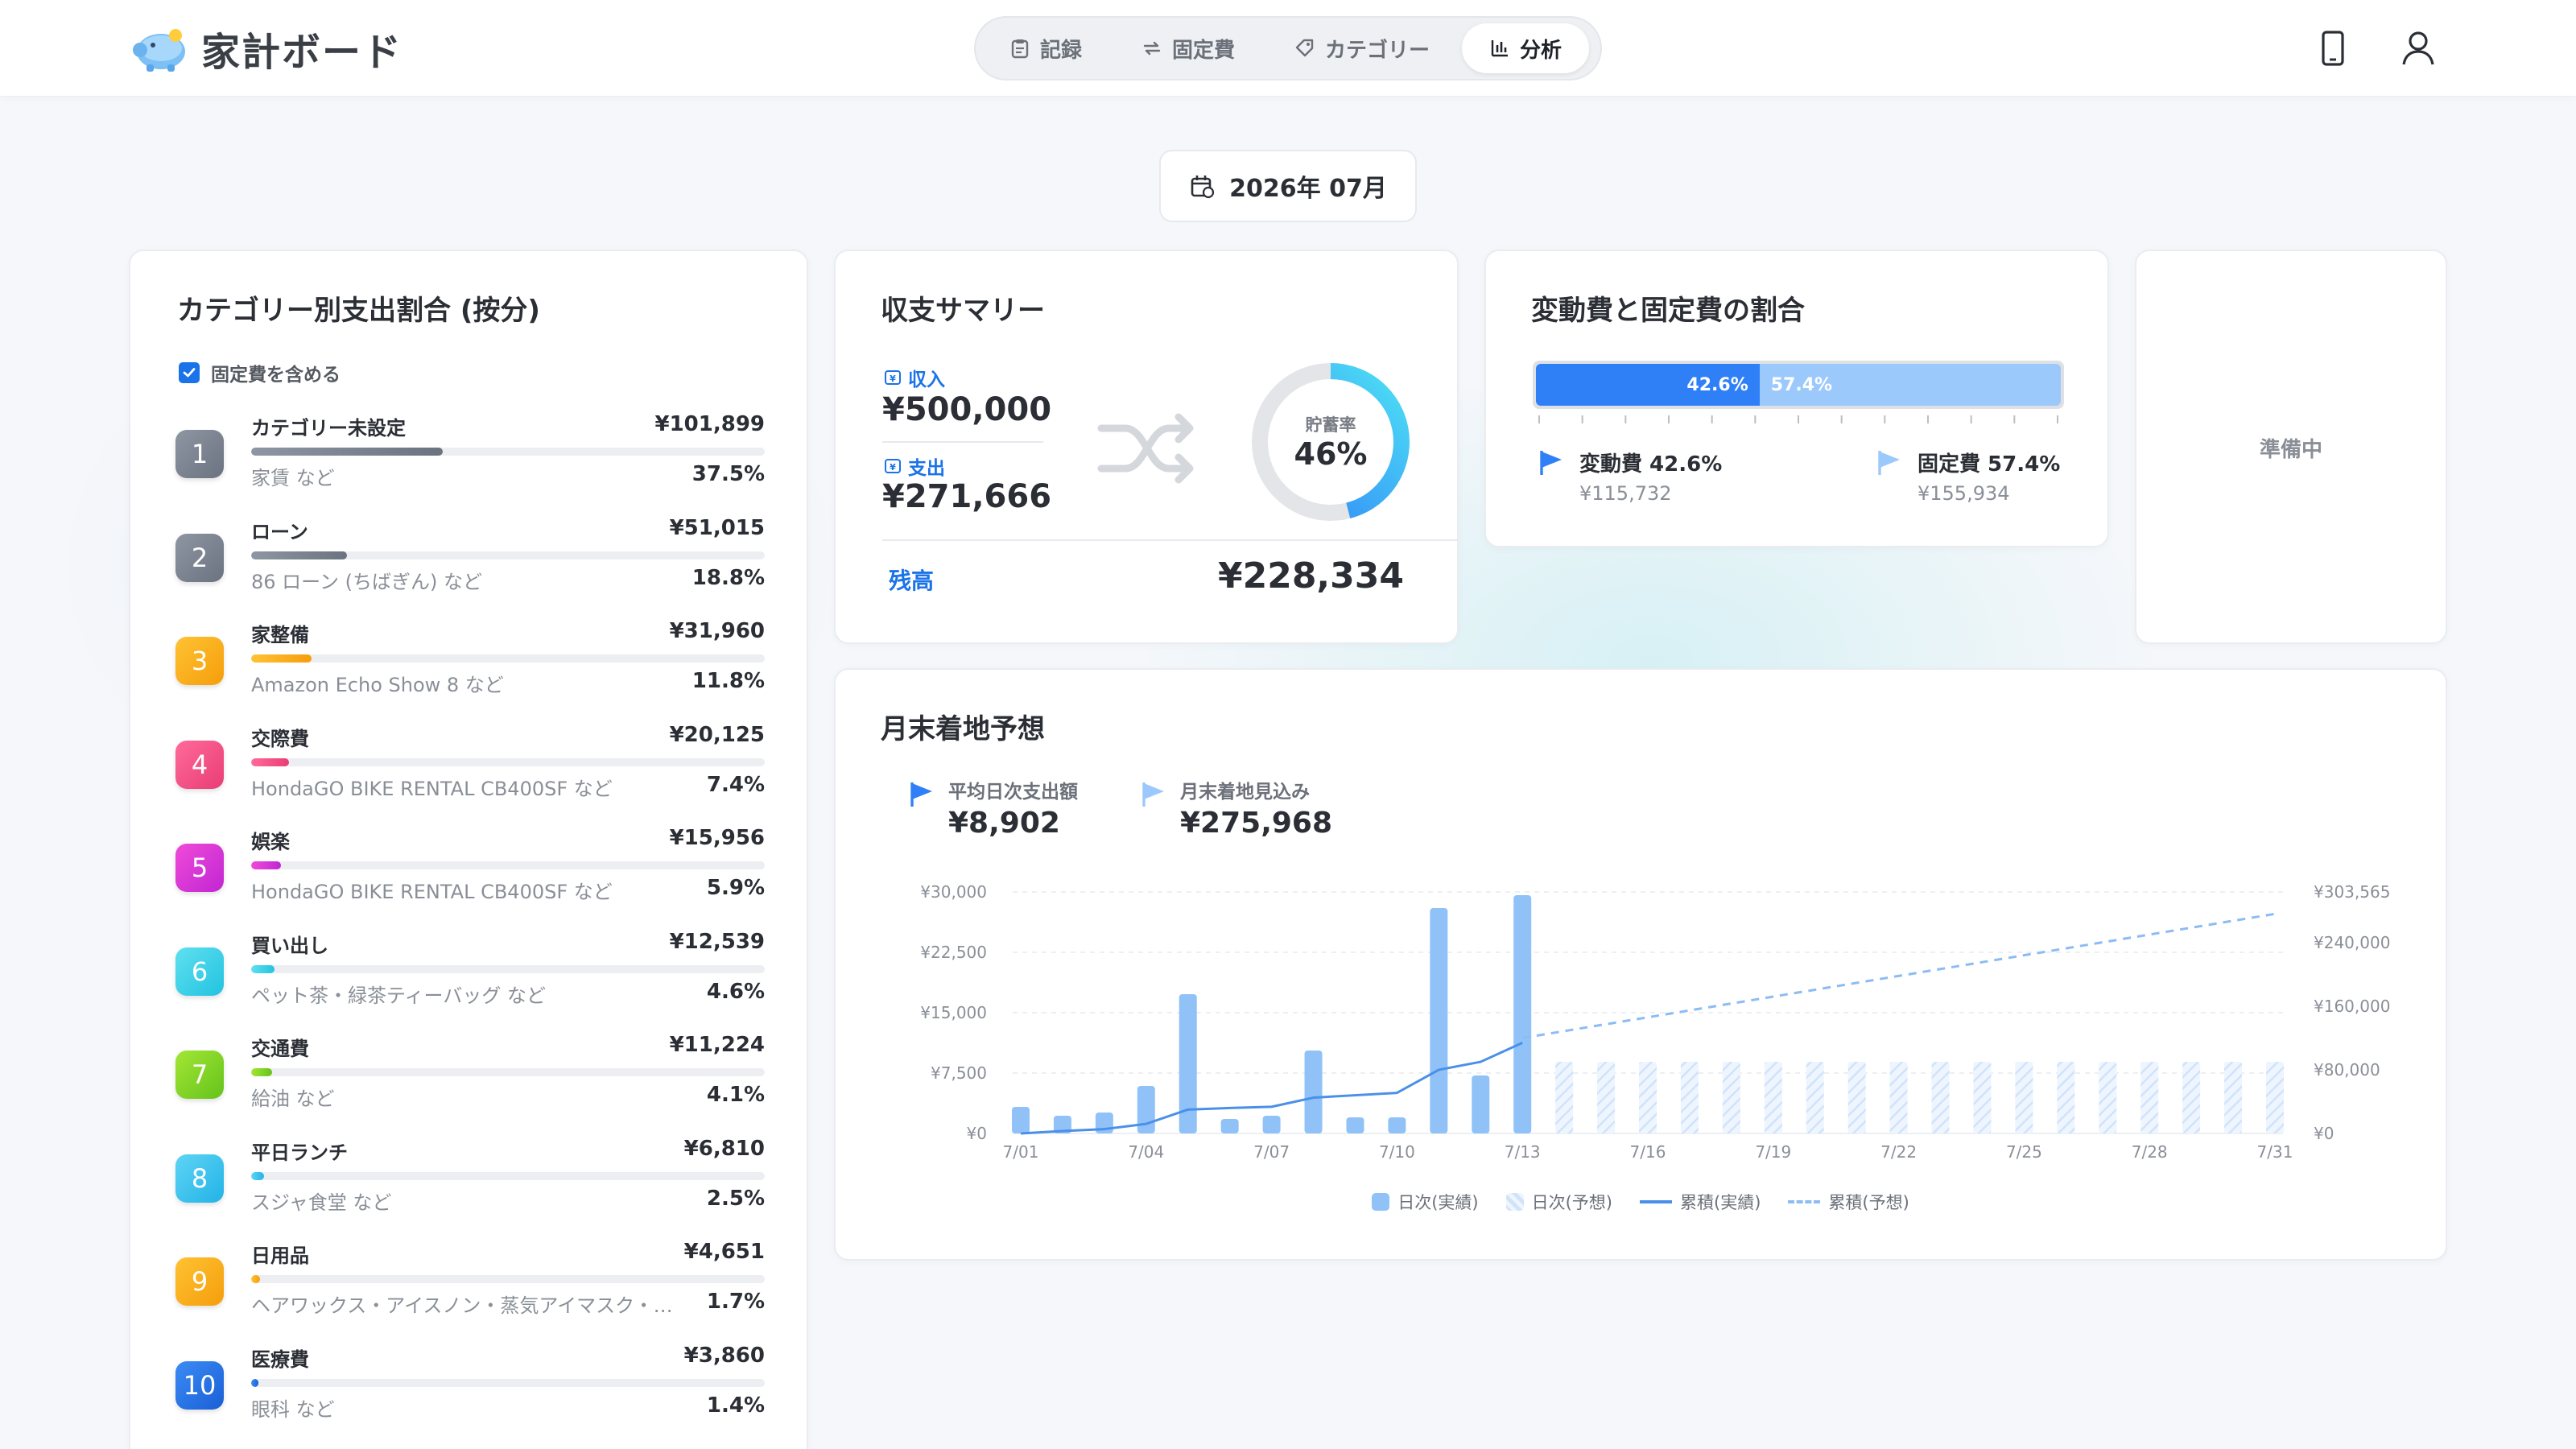 This screenshot has height=1449, width=2576. Describe the element at coordinates (470, 974) in the screenshot. I see `category-row: 6 買い出し ¥12,539 ペット茶・緑茶ティーバッグ など 4.6%` at that location.